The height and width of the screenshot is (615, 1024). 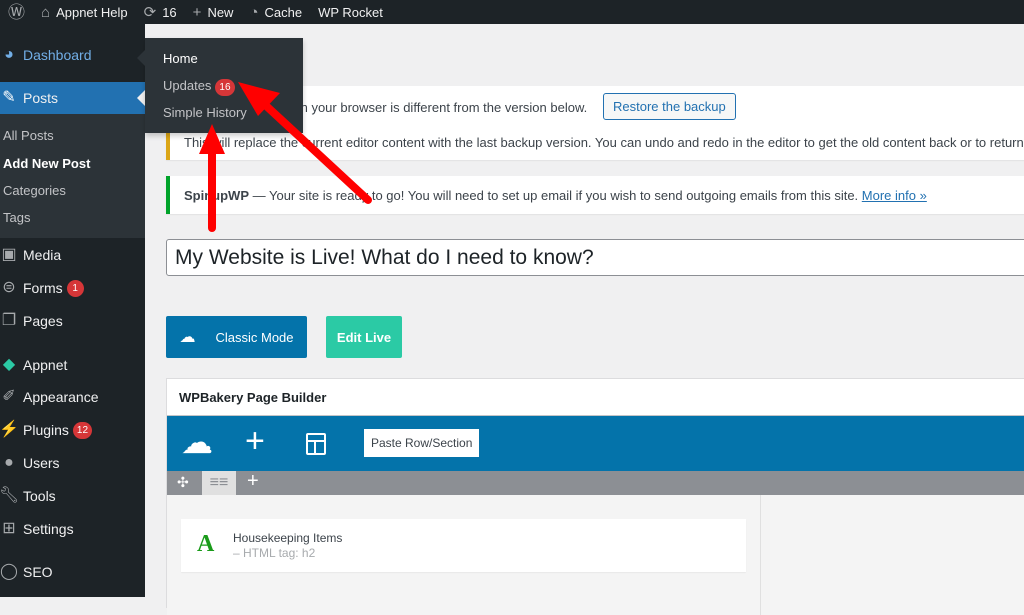 I want to click on annotation-arrows, so click(x=285, y=157).